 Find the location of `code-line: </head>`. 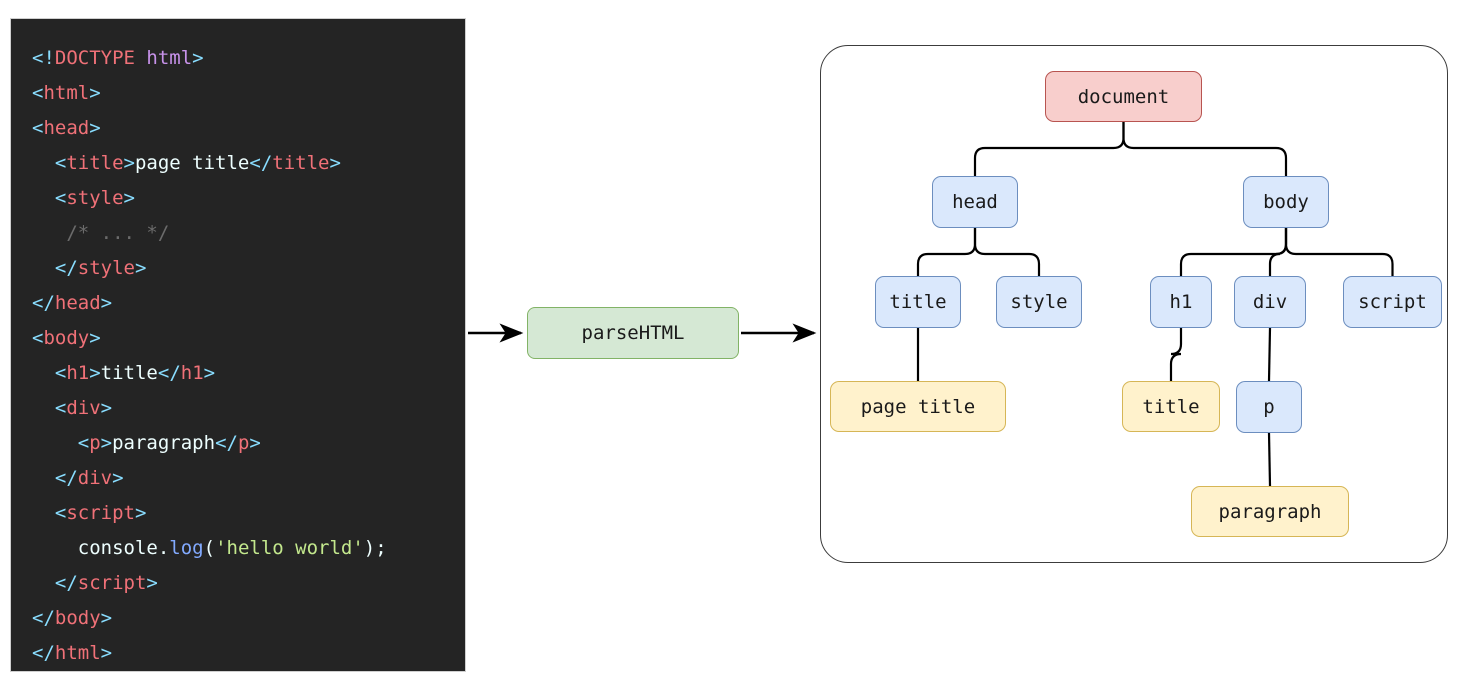

code-line: </head> is located at coordinates (209, 303).